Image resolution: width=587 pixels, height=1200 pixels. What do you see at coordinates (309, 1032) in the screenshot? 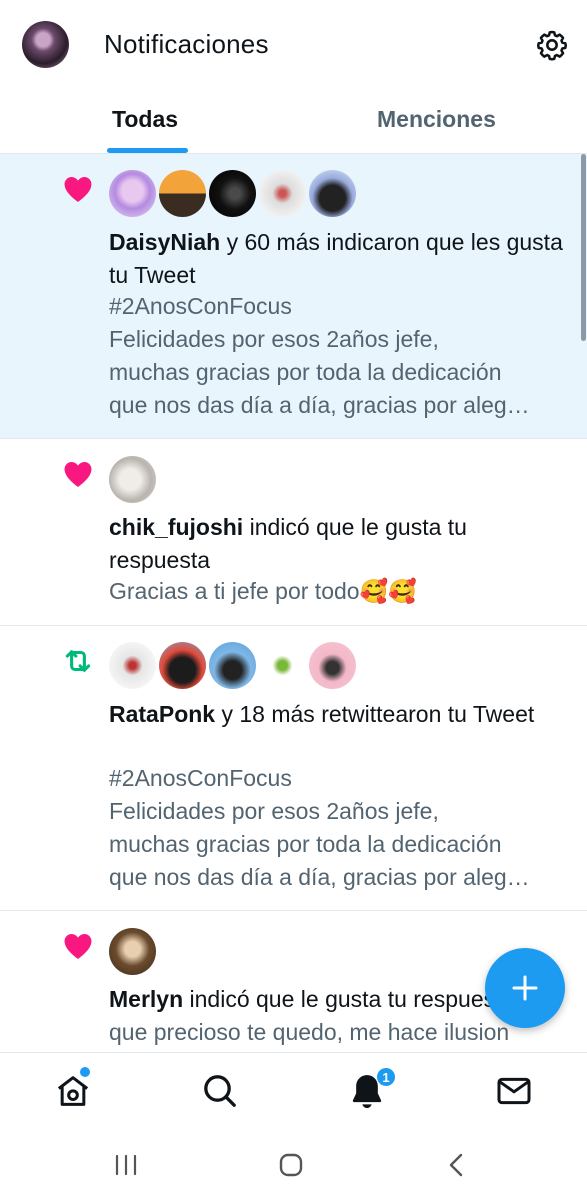
I see `tweet-preview: que precioso te quedo, me hace ilusion` at bounding box center [309, 1032].